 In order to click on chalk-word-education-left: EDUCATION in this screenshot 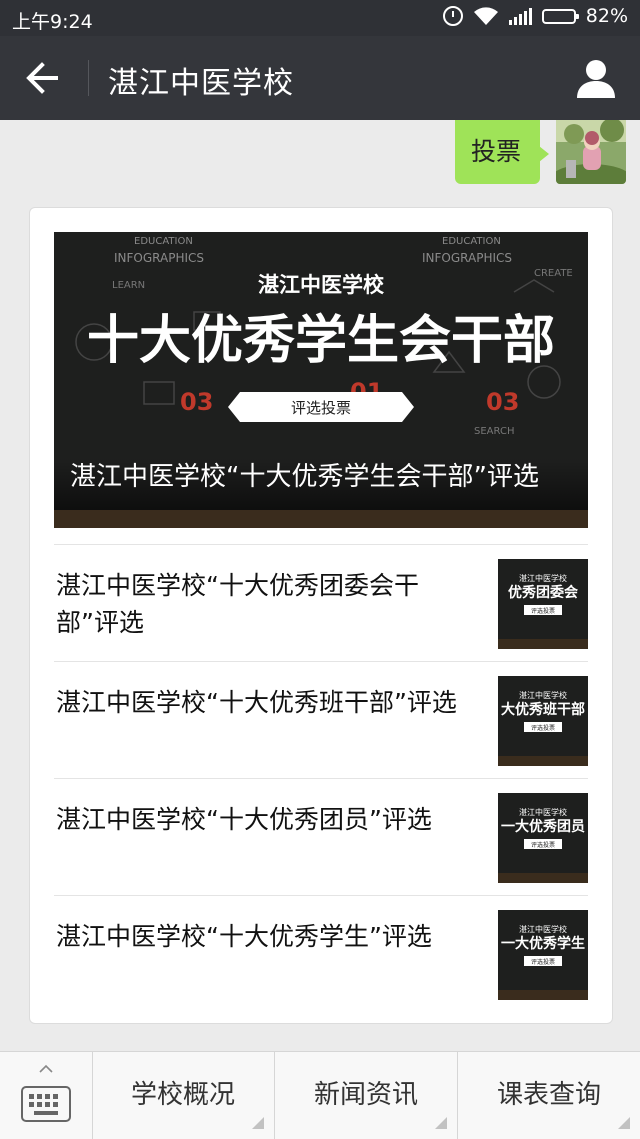, I will do `click(163, 241)`.